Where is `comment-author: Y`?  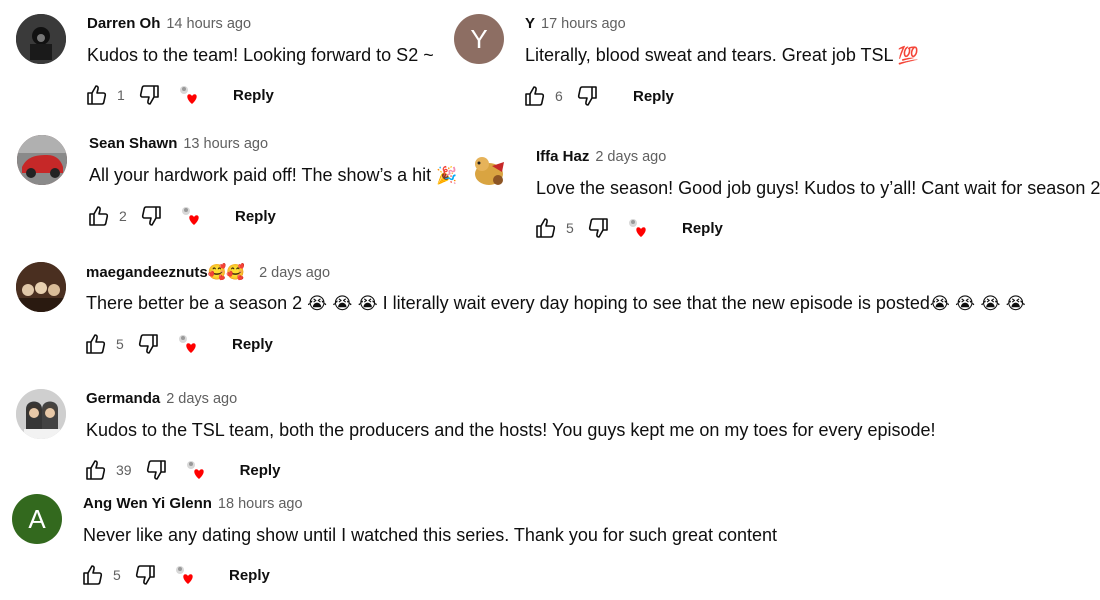 comment-author: Y is located at coordinates (530, 23).